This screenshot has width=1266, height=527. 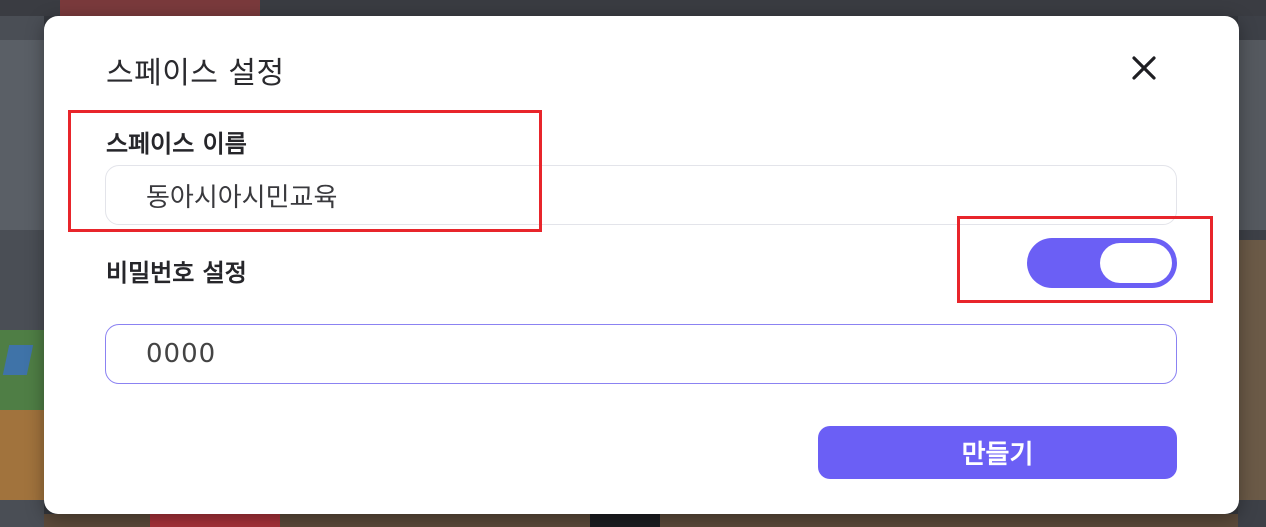 I want to click on space-name-value: 동아시아시민교육, so click(x=242, y=197).